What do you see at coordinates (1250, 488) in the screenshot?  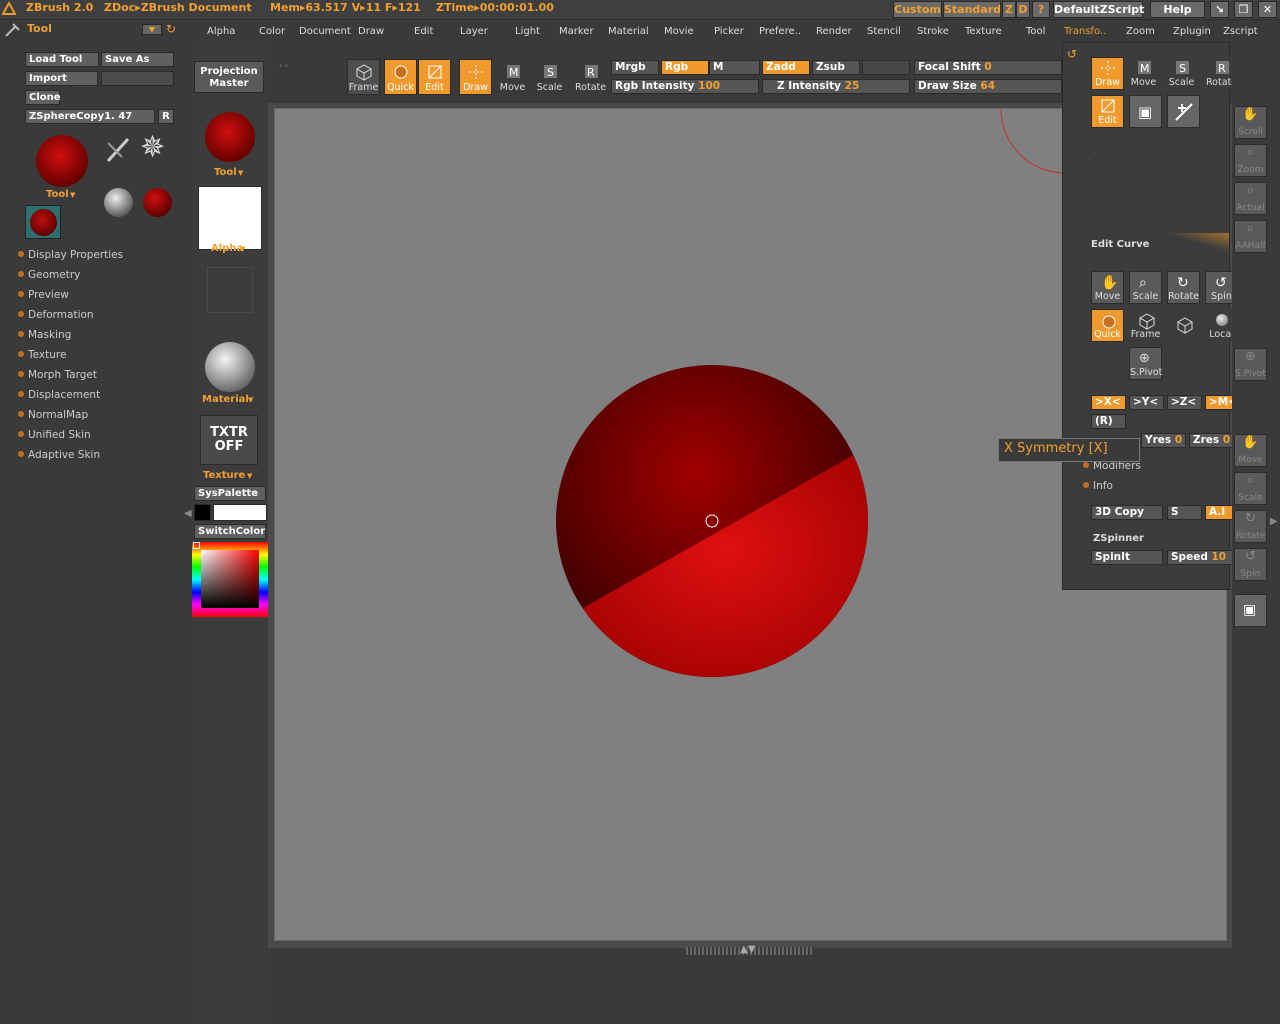 I see `shelf-scale-button: ⌕ Scale` at bounding box center [1250, 488].